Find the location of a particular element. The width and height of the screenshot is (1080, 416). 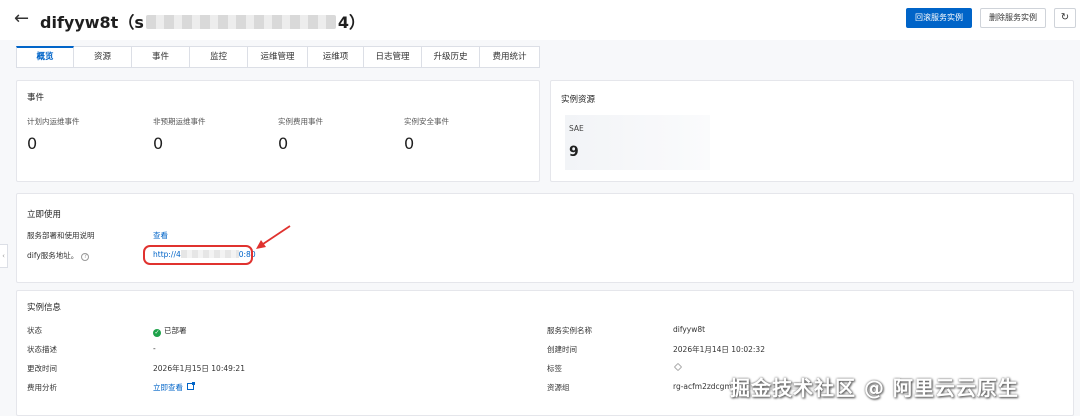

resource-group-text: rg-acfm2zdcgm is located at coordinates (702, 386).